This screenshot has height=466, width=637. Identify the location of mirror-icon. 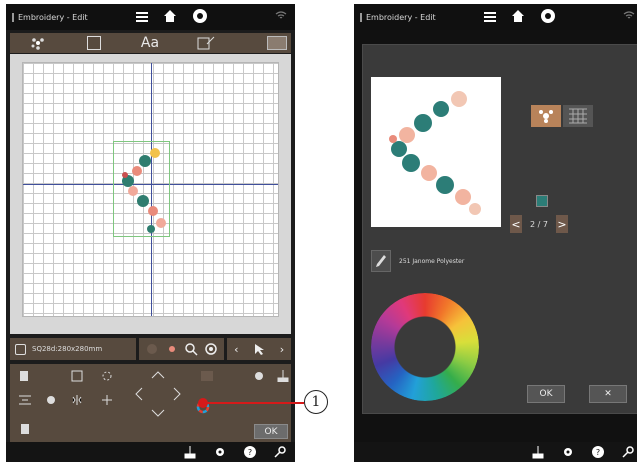
(77, 400).